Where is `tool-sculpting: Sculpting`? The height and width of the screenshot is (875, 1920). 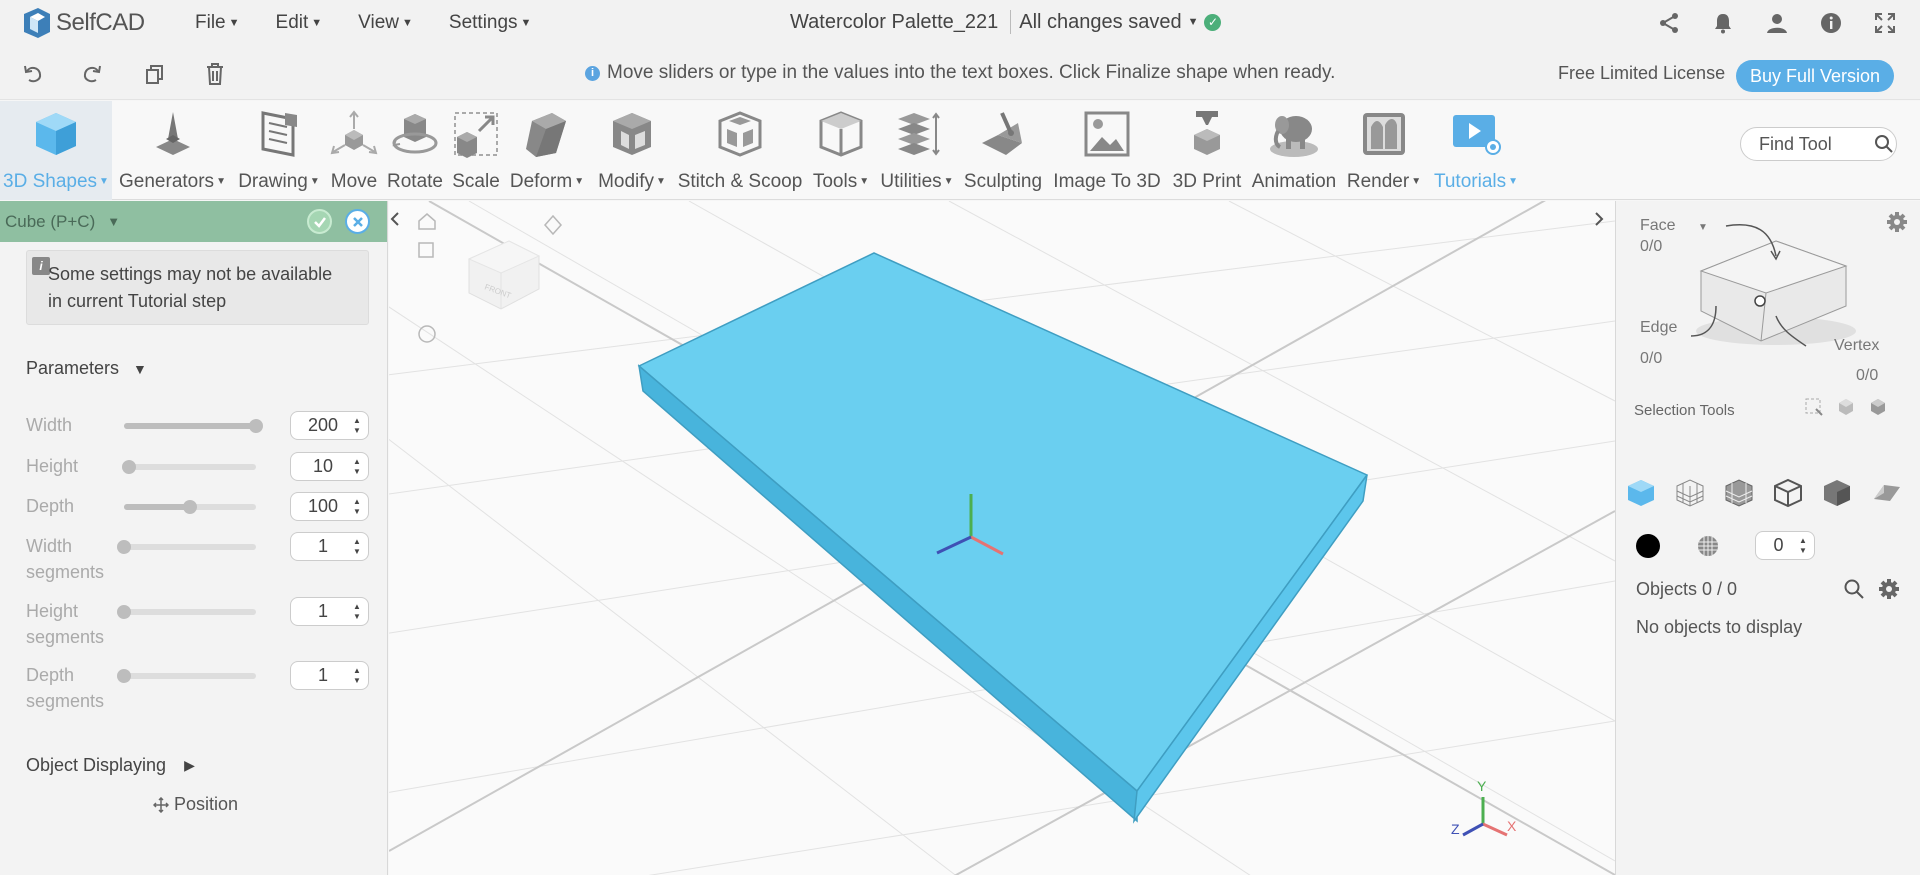 tool-sculpting: Sculpting is located at coordinates (1003, 150).